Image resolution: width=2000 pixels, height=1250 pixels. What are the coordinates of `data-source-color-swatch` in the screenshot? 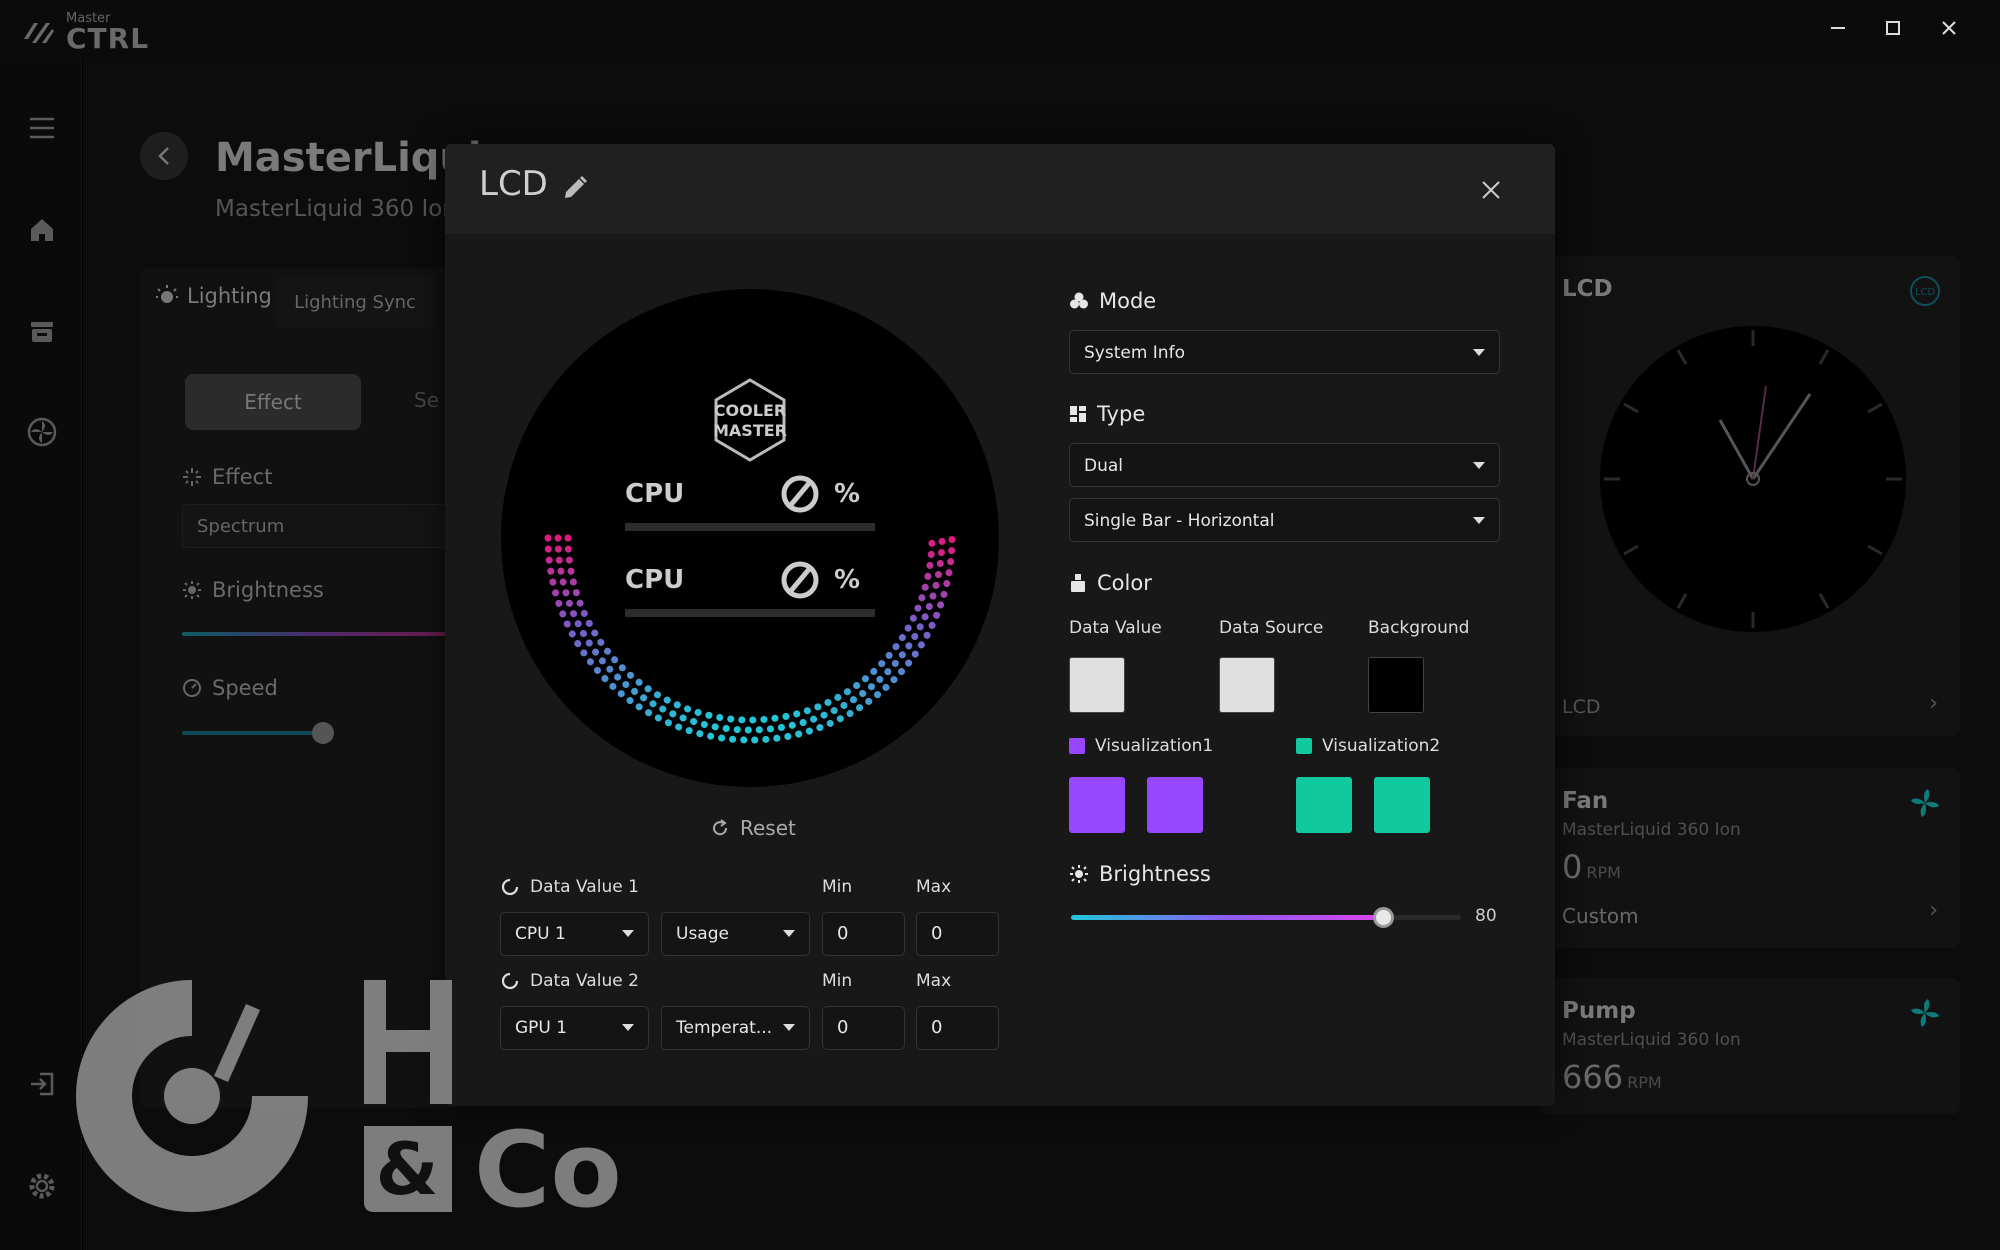 It's located at (1247, 685).